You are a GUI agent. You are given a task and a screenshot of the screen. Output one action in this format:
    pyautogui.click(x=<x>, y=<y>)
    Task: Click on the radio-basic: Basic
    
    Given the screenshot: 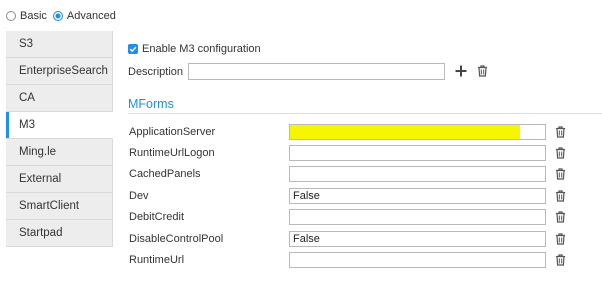 What is the action you would take?
    pyautogui.click(x=26, y=16)
    